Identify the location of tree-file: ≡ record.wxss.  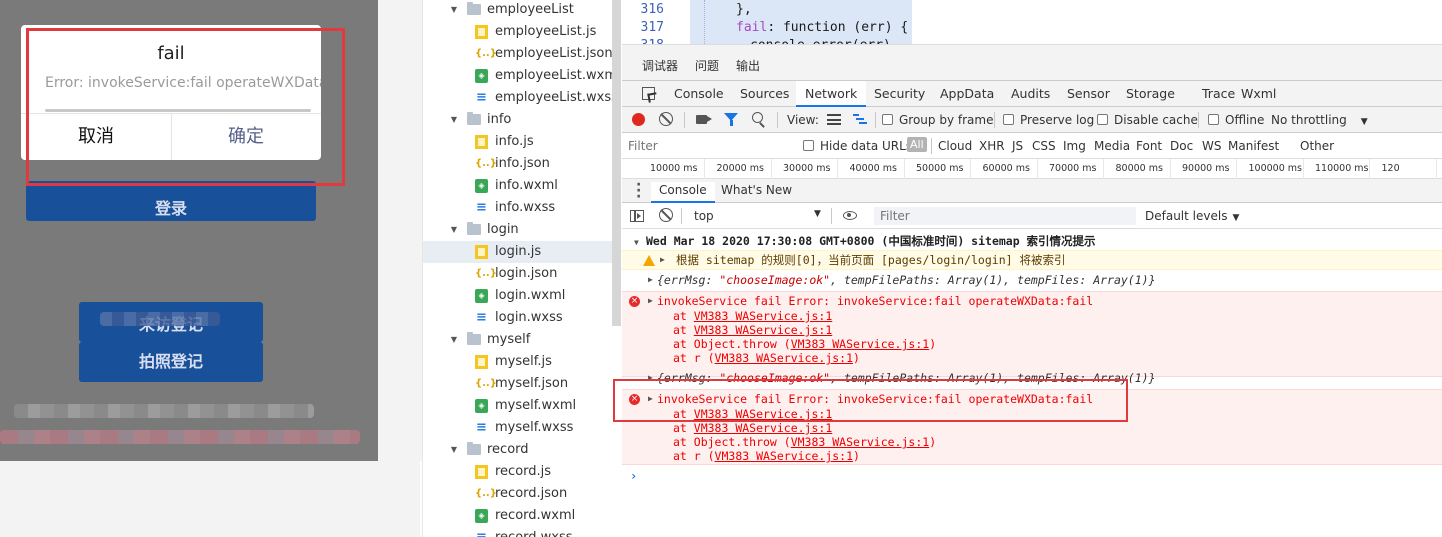
(522, 532).